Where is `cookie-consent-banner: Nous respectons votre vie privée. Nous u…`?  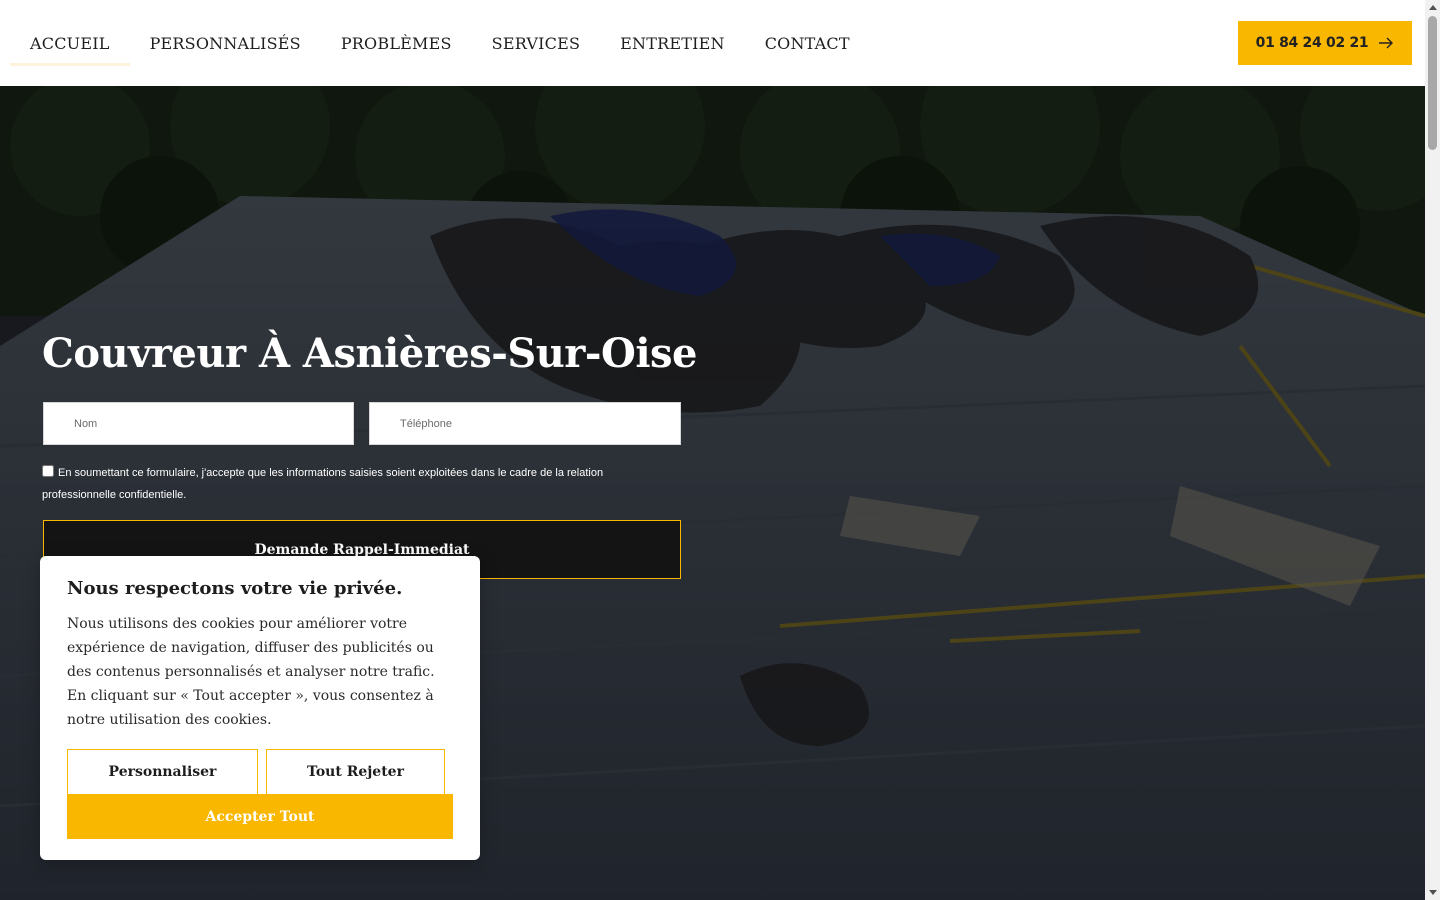
cookie-consent-banner: Nous respectons votre vie privée. Nous u… is located at coordinates (260, 708).